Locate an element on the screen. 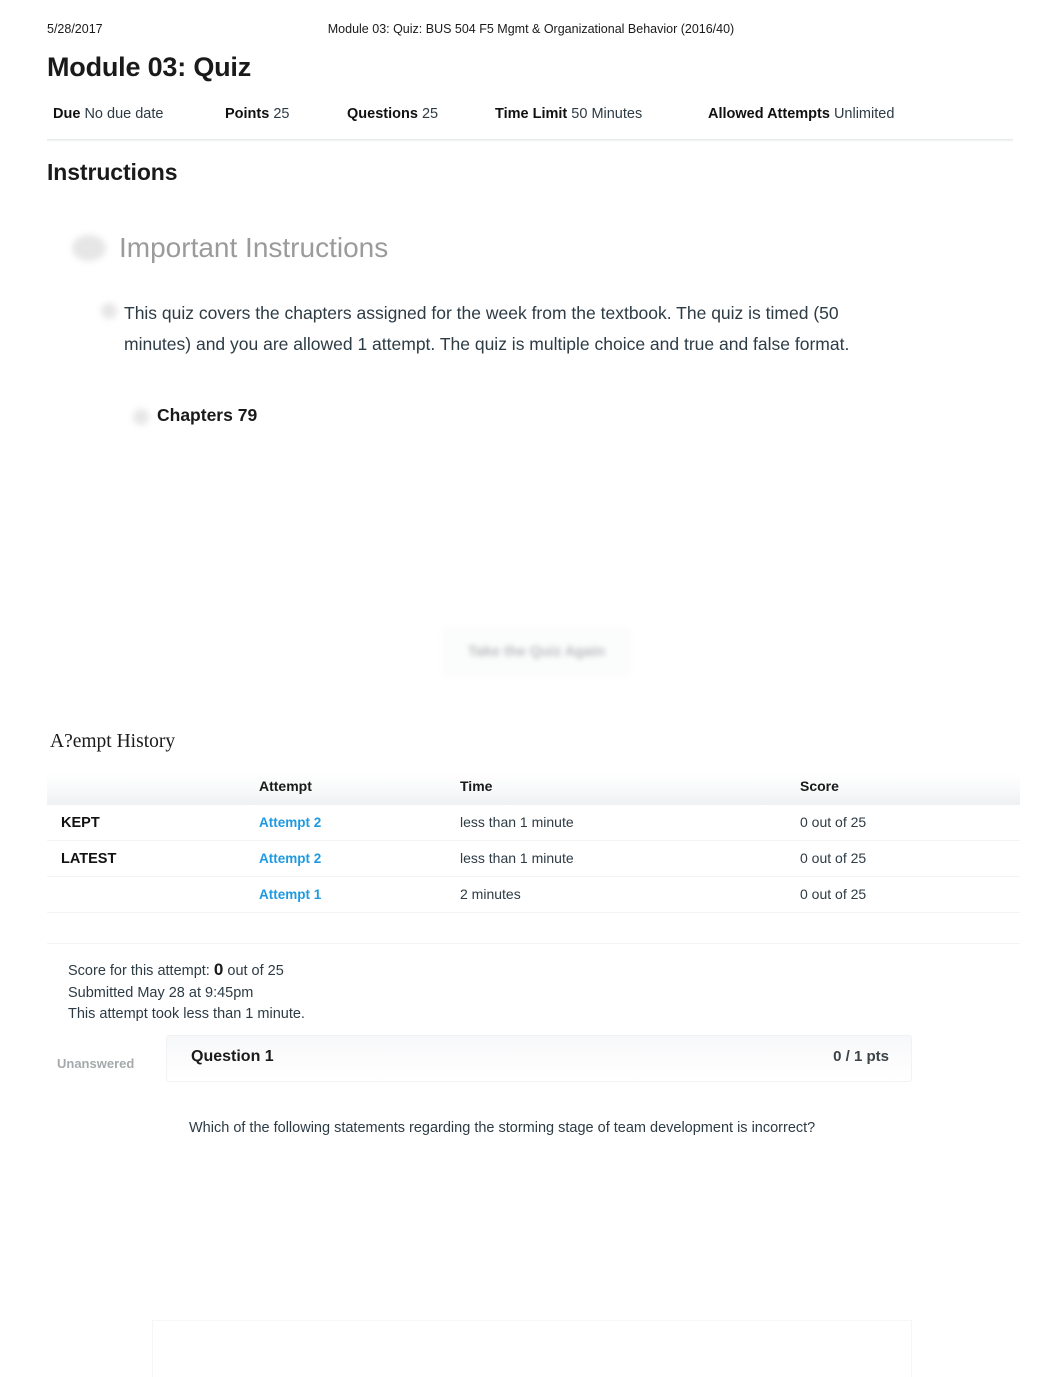 The height and width of the screenshot is (1377, 1062). attempt-duration-line: This attempt took less than 1 minute. is located at coordinates (186, 1014).